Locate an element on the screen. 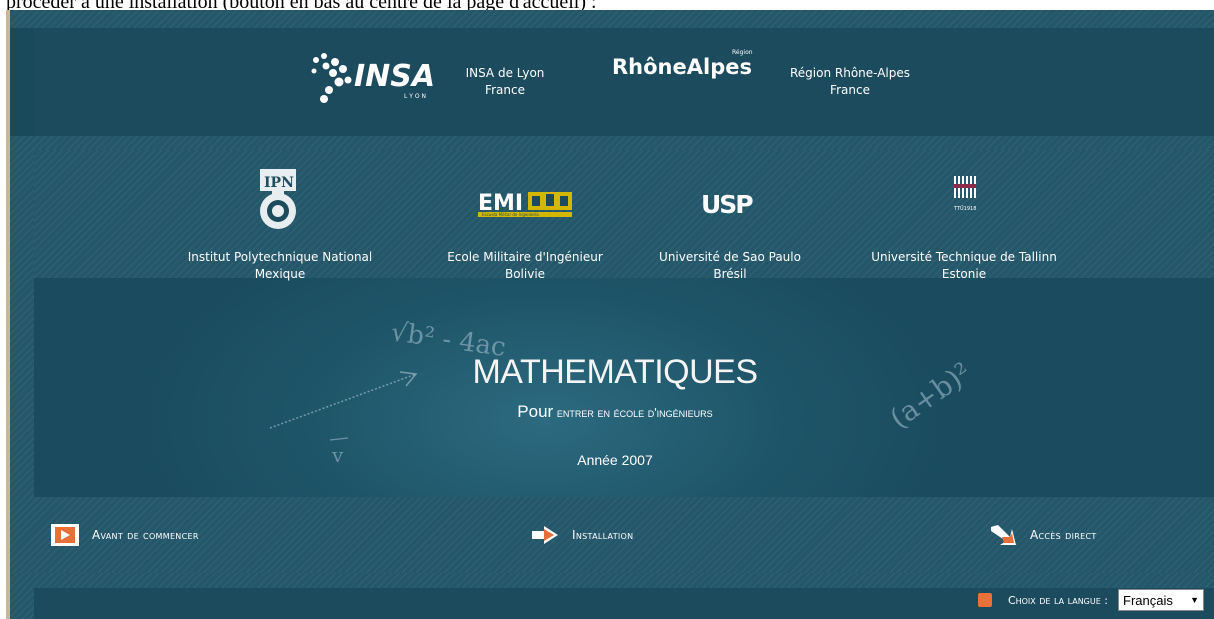  hero-subtitle: Pour entrer en école d'ingénieurs is located at coordinates (615, 412).